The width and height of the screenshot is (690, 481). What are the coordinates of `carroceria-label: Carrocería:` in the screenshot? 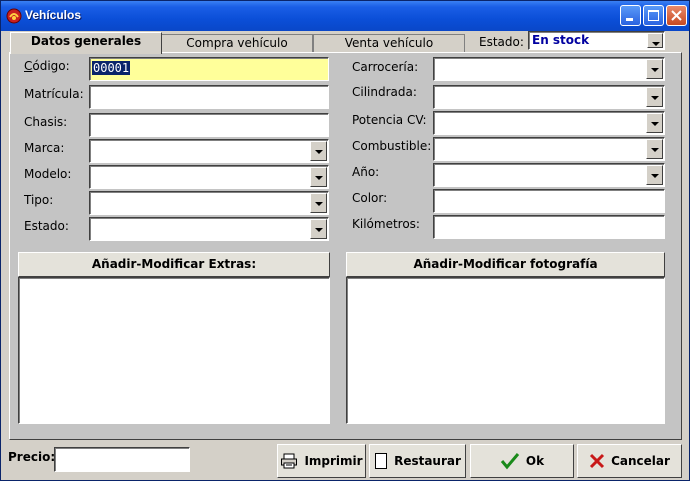 It's located at (385, 67).